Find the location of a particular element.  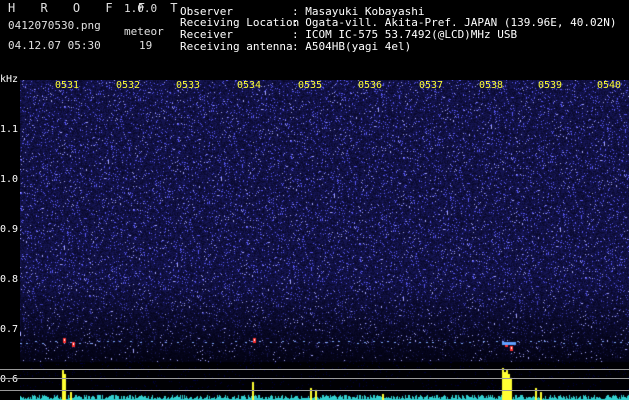

antenna-value: : A504HB(yagi 4el) is located at coordinates (352, 46).